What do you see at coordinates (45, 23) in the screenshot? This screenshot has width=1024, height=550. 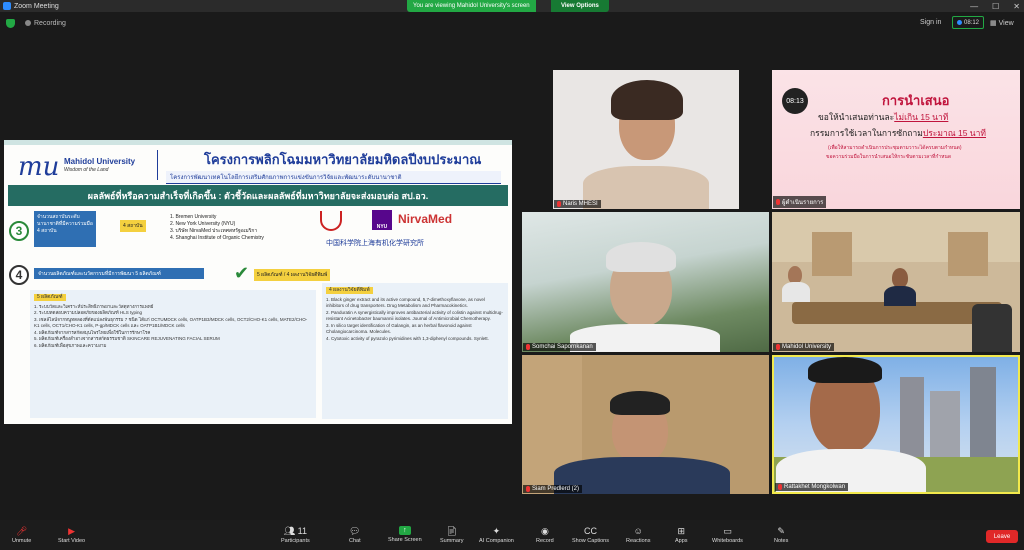 I see `recording-indicator: Recording` at bounding box center [45, 23].